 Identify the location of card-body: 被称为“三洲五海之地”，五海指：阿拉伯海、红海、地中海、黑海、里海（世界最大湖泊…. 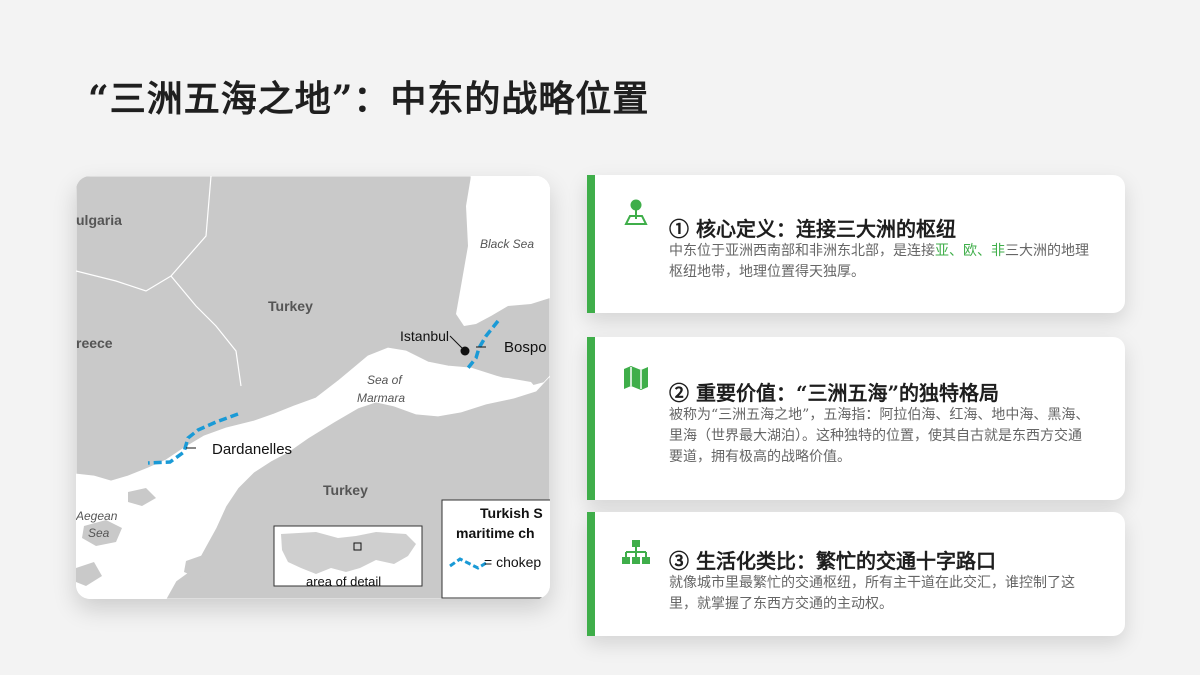
(879, 436).